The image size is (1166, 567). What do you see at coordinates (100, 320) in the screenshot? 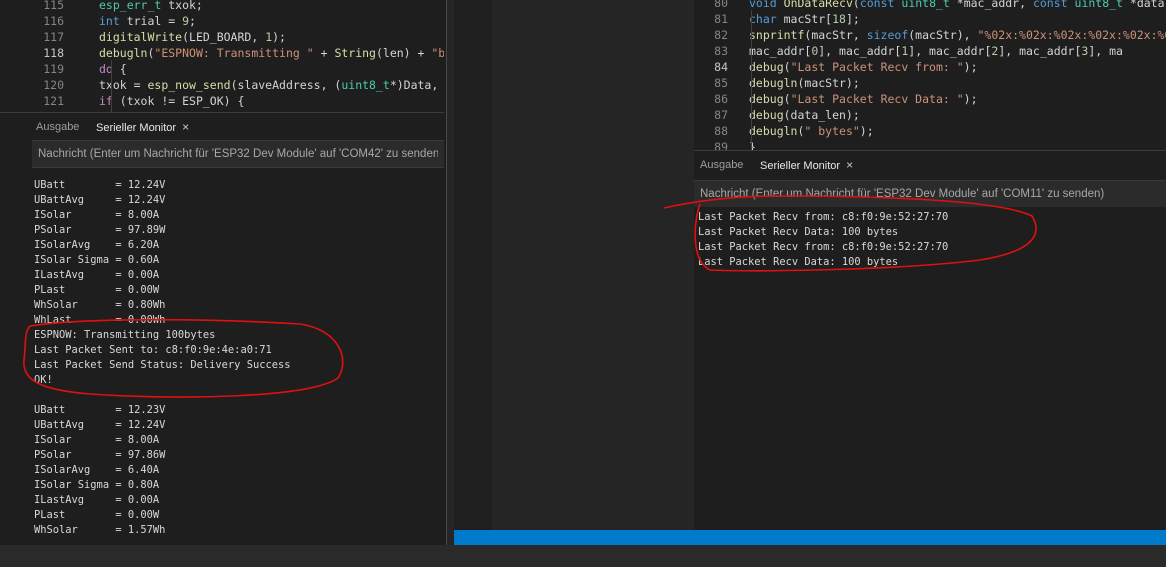
I see `serial-line: WhLast = 0.00Wh` at bounding box center [100, 320].